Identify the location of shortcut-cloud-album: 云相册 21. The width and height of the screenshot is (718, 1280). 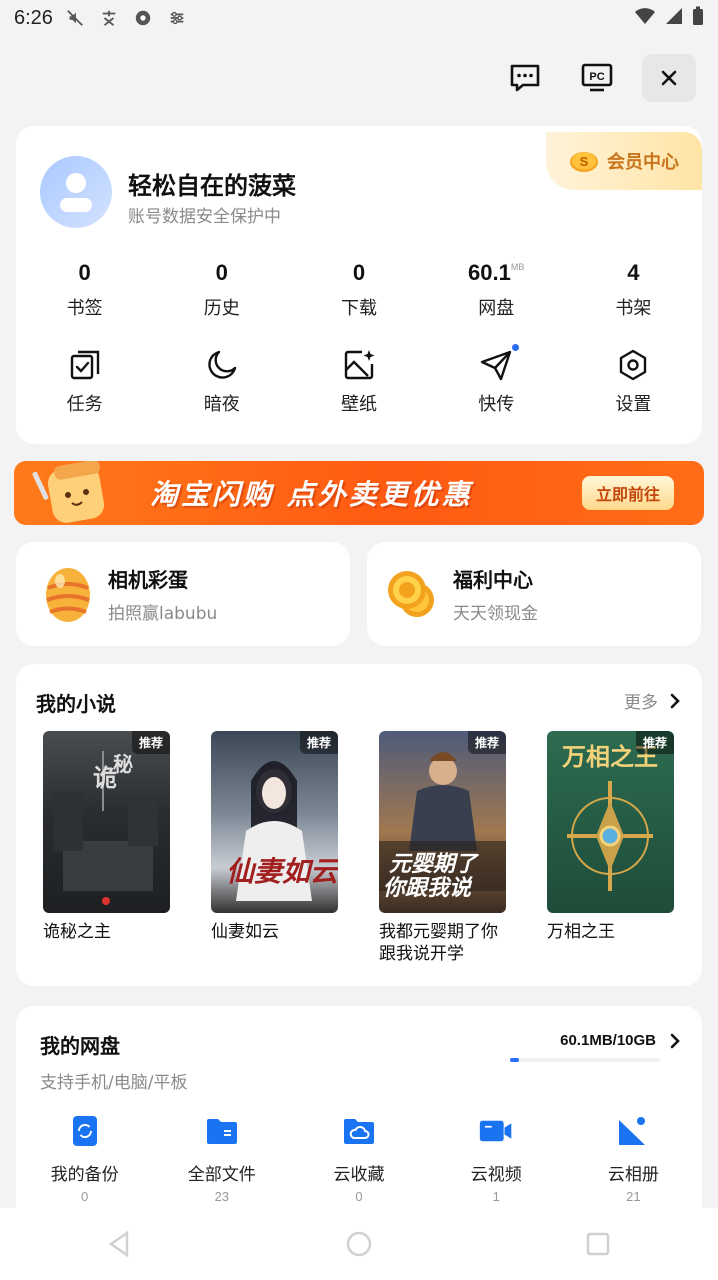
(633, 1159).